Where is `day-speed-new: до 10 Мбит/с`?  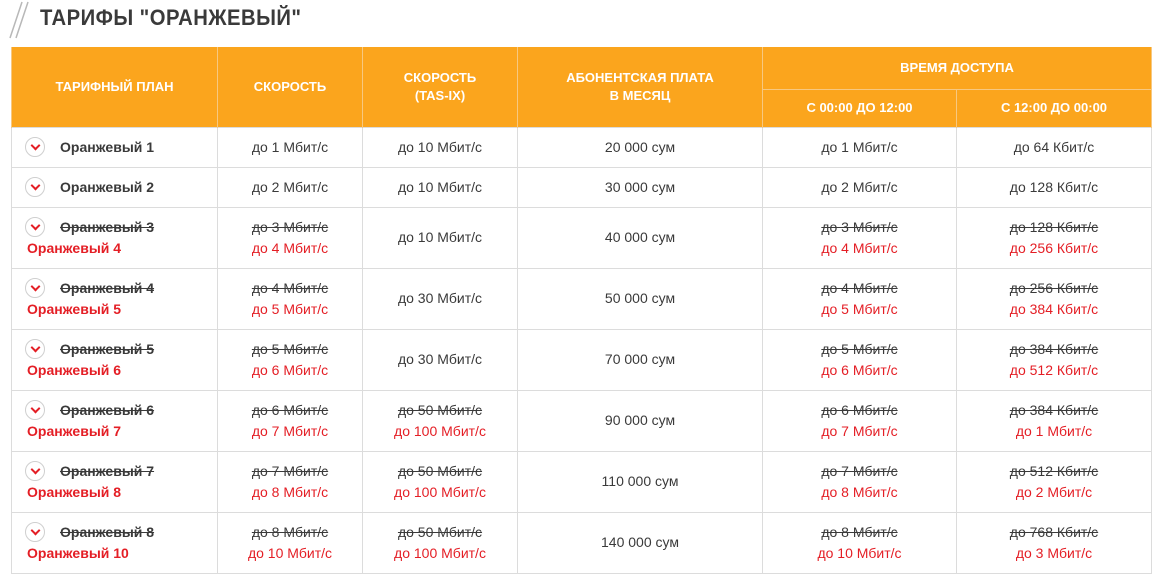
day-speed-new: до 10 Мбит/с is located at coordinates (859, 552).